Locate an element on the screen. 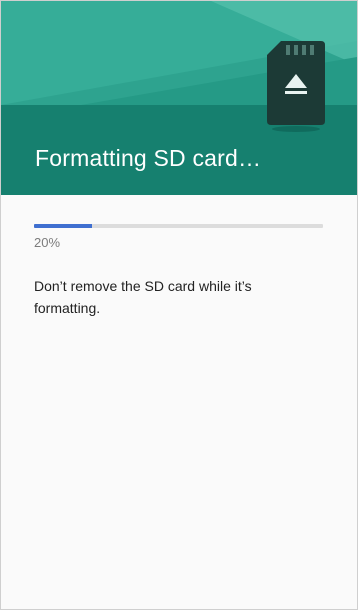 This screenshot has height=610, width=358. sd-card-eject-icon is located at coordinates (296, 86).